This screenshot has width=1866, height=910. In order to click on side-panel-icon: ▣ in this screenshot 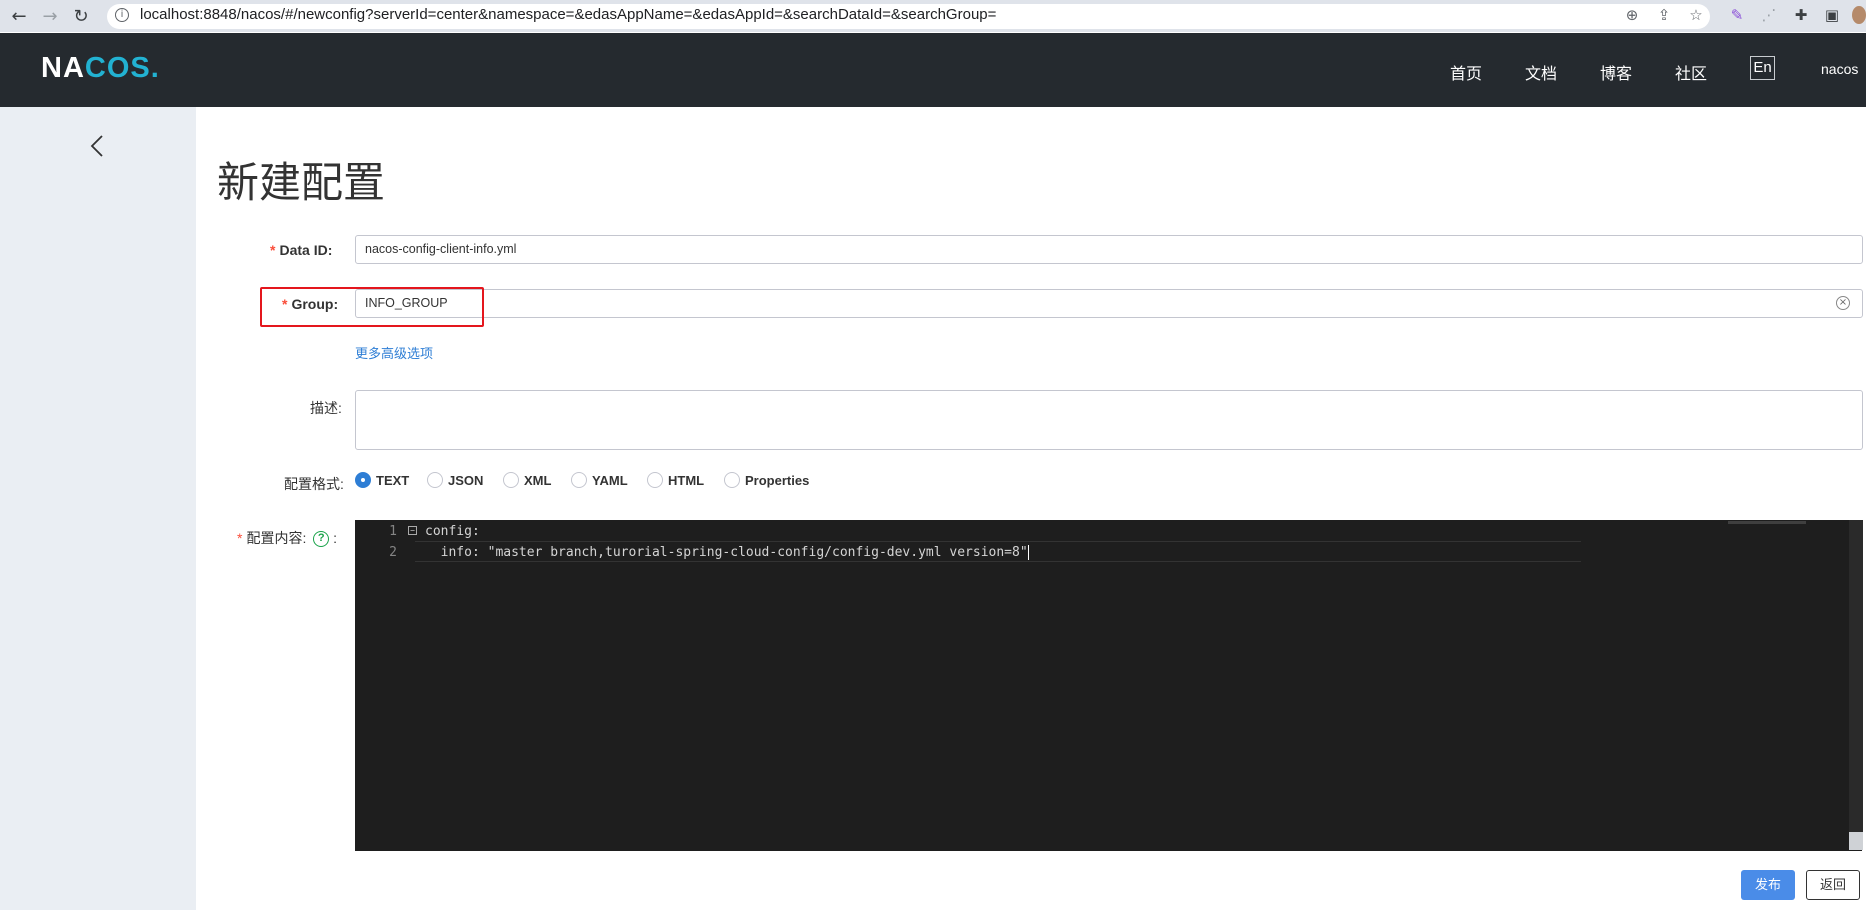, I will do `click(1832, 15)`.